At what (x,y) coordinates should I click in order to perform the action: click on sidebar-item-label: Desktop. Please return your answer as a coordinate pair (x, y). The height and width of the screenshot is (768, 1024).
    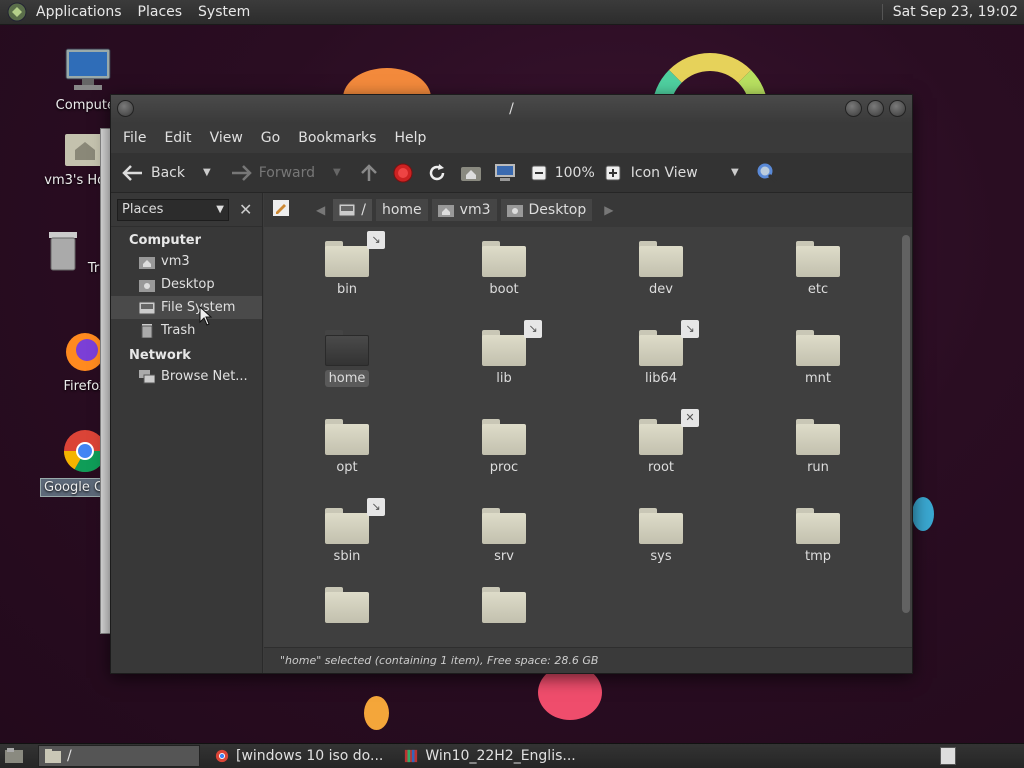
    Looking at the image, I should click on (188, 284).